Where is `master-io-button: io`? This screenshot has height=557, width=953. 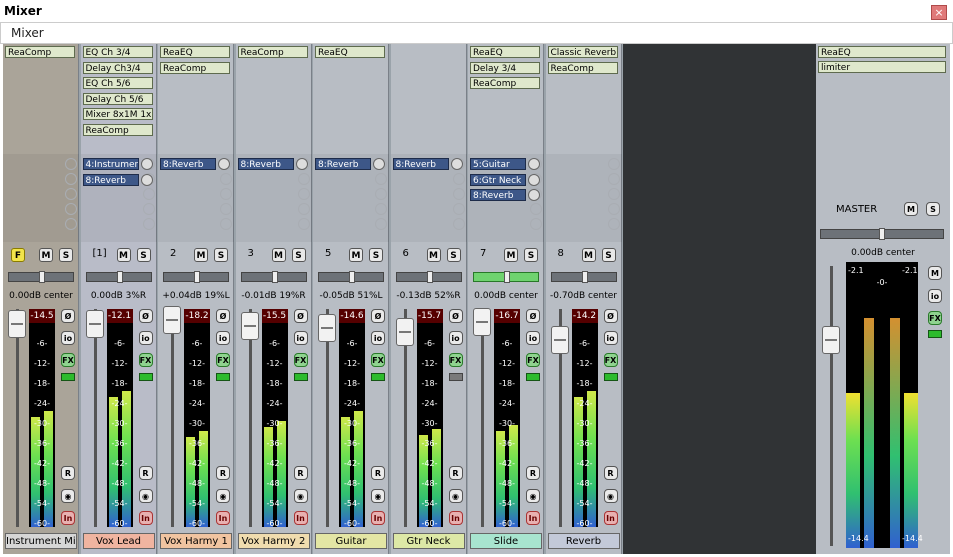 master-io-button: io is located at coordinates (935, 296).